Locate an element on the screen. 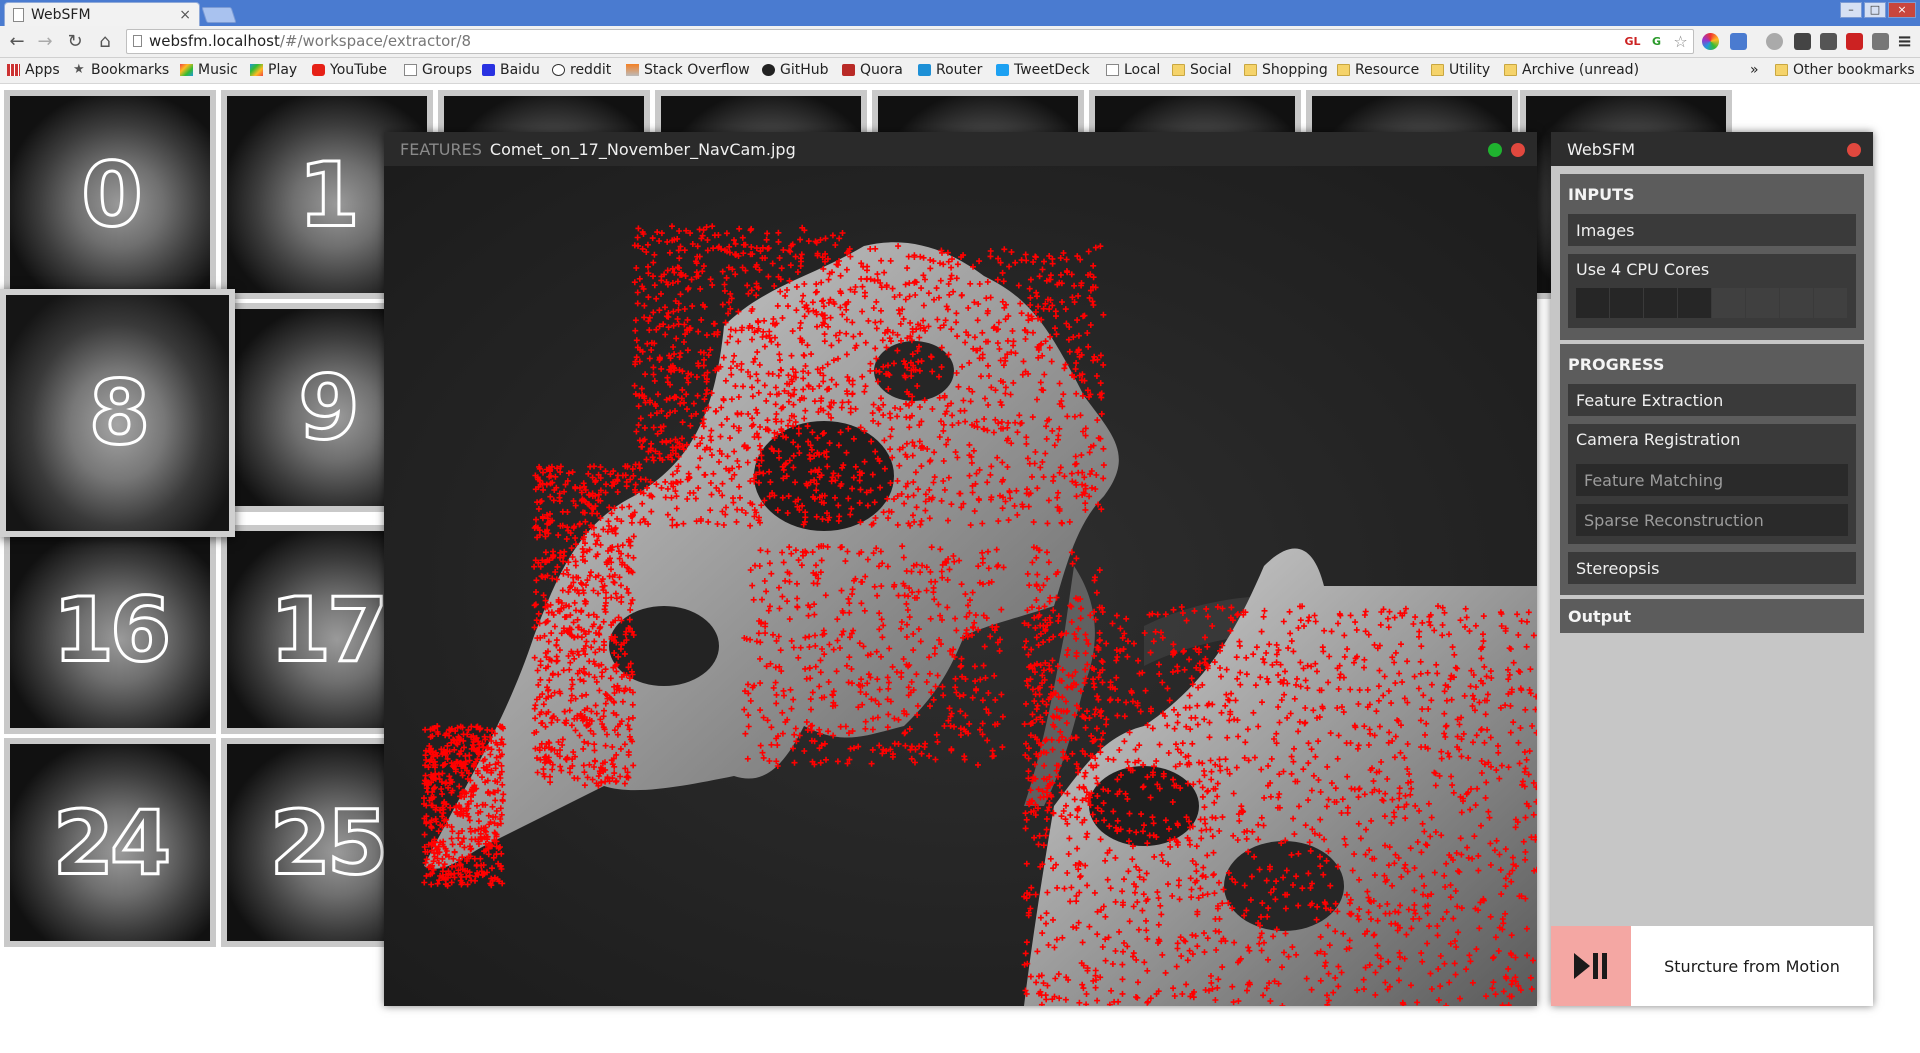 The height and width of the screenshot is (1053, 1920). extension-film-icon is located at coordinates (1802, 41).